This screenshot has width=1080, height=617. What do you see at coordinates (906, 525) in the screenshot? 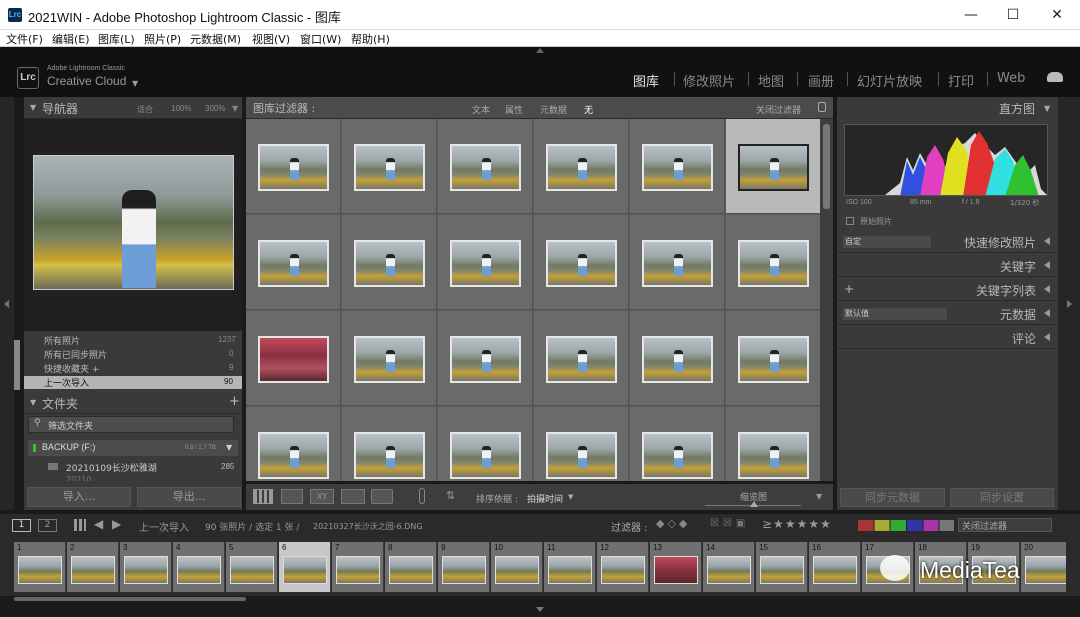
I see `color-label-filter` at bounding box center [906, 525].